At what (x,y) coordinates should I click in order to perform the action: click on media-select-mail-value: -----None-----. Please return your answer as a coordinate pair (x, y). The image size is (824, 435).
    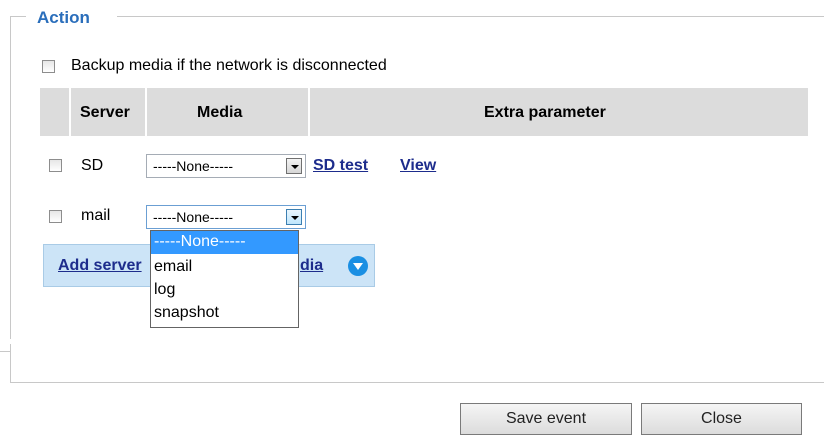
    Looking at the image, I should click on (193, 217).